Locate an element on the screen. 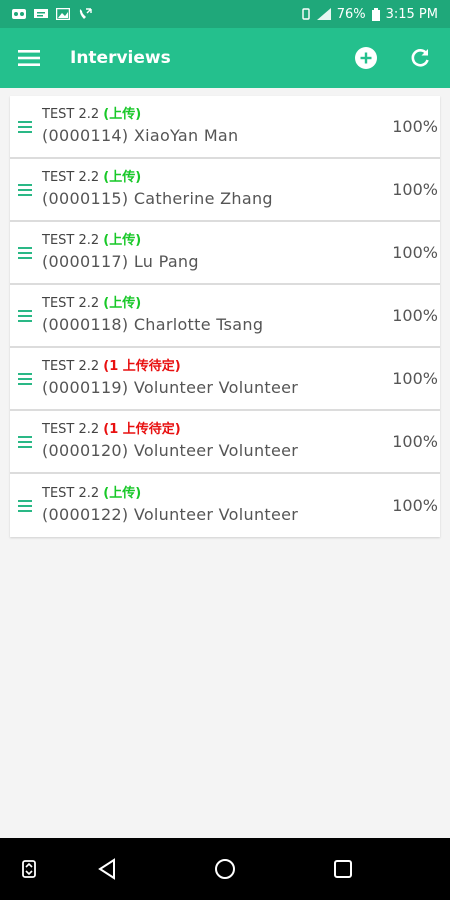 The image size is (450, 900). page-title: Interviews is located at coordinates (120, 58).